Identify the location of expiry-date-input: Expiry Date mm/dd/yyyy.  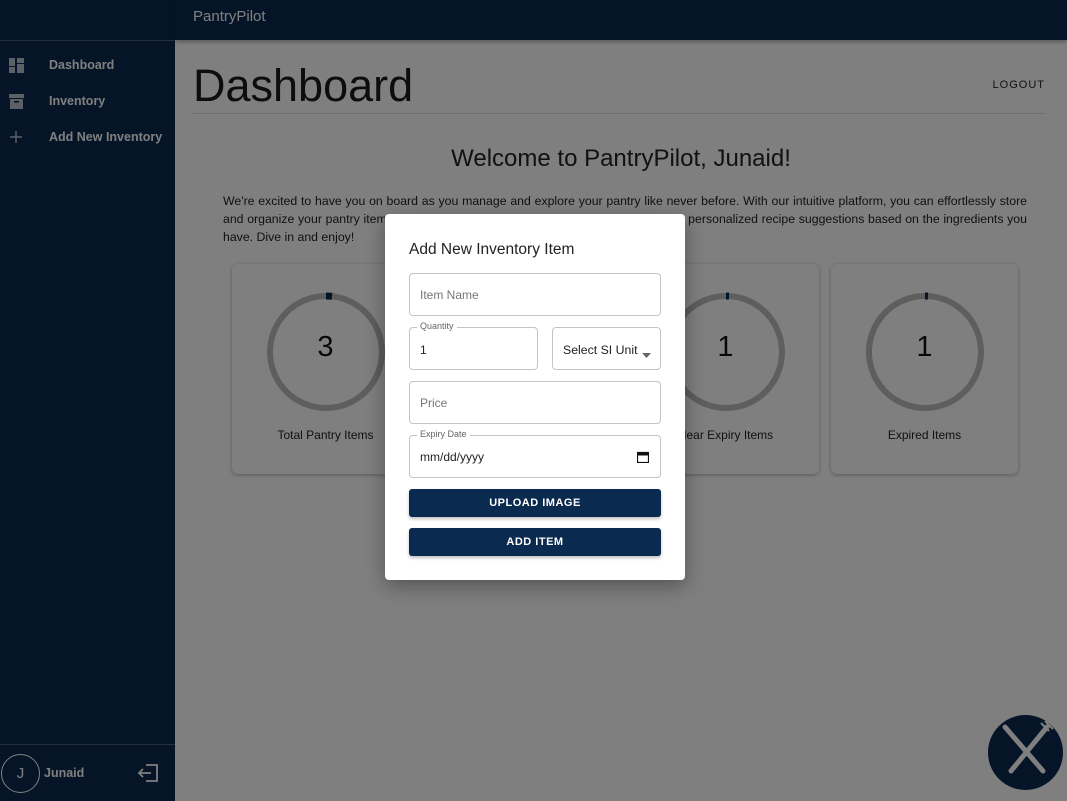
(535, 453).